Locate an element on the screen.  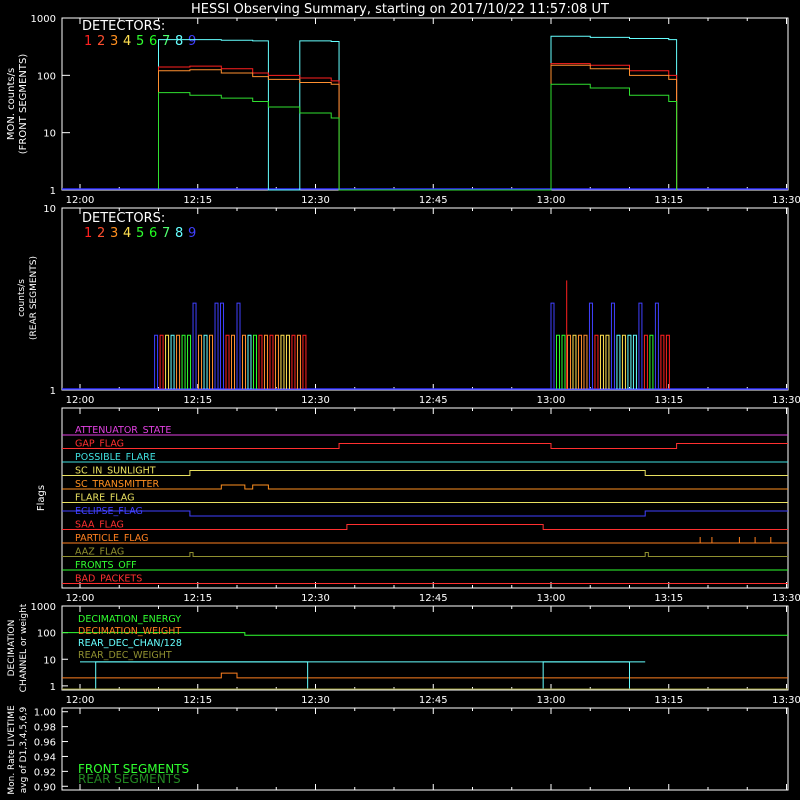
y-tick-label: 1.00 is located at coordinates (45, 713).